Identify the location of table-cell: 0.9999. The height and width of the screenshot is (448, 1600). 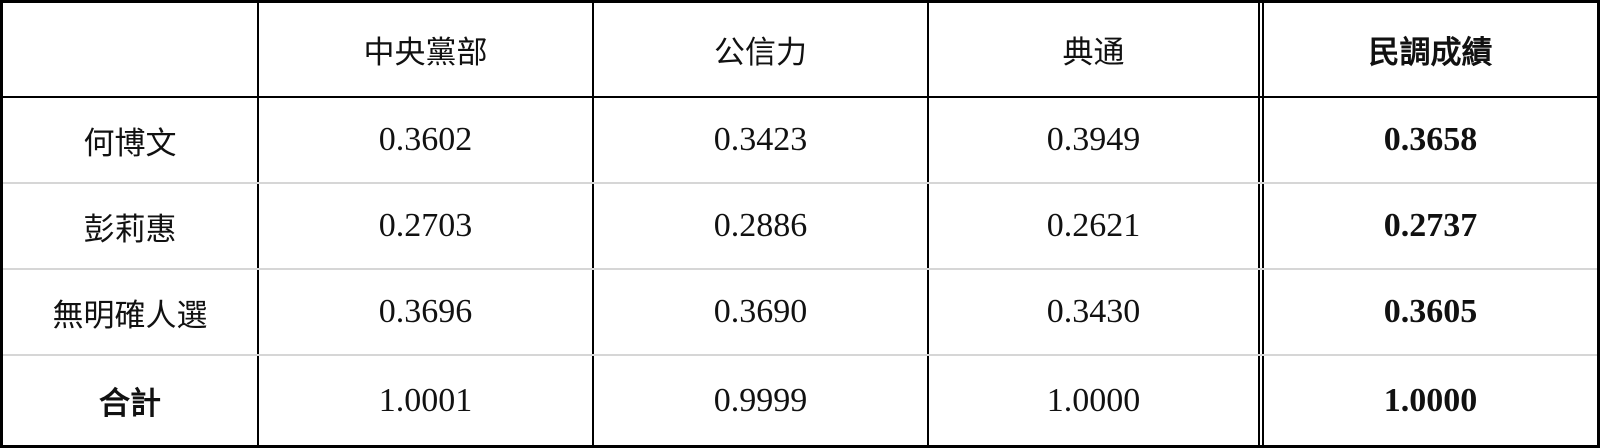
(761, 400).